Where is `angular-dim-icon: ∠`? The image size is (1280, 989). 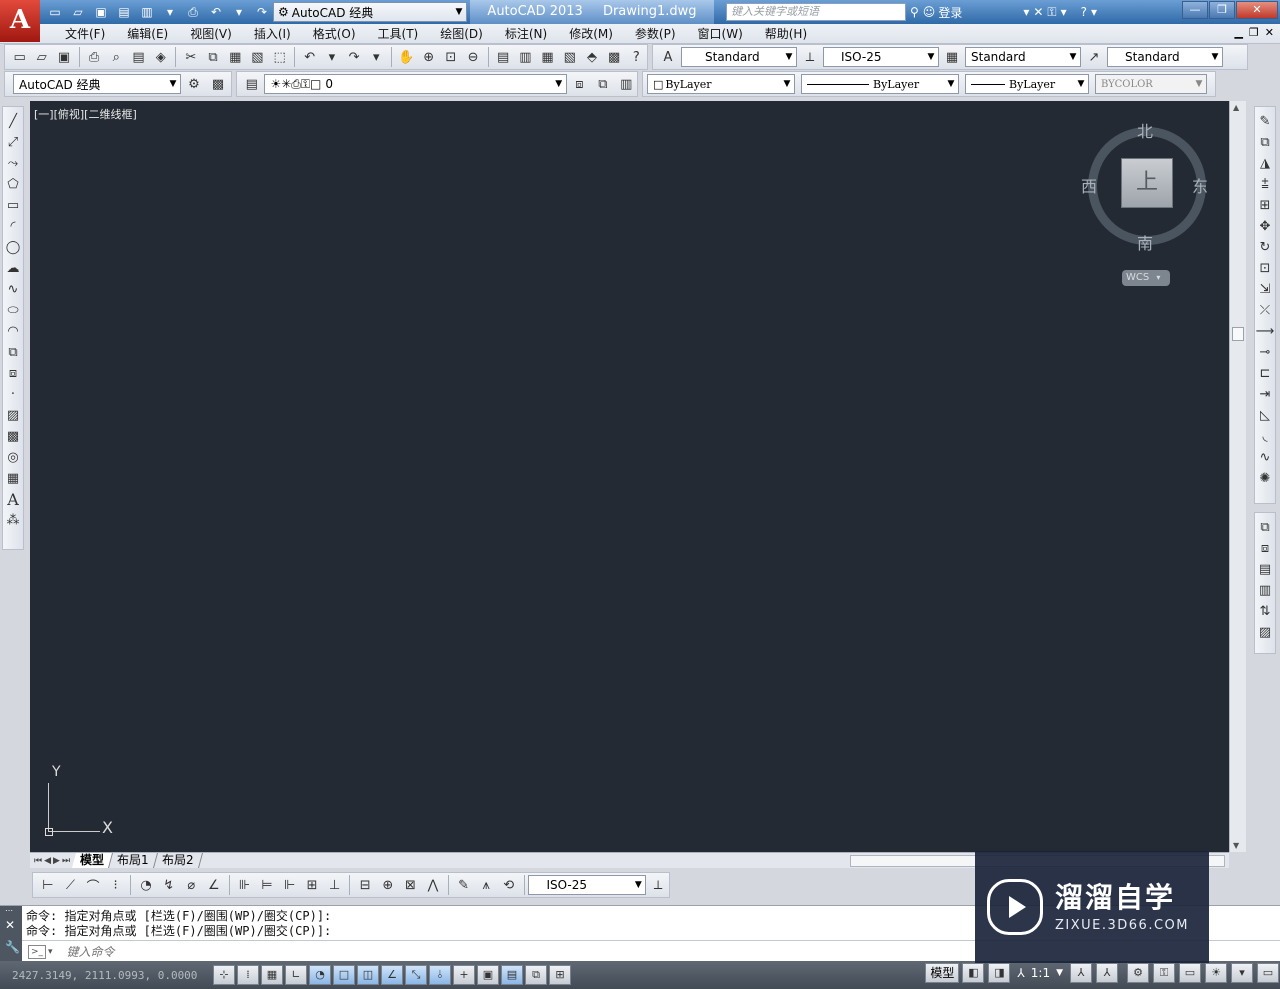 angular-dim-icon: ∠ is located at coordinates (214, 885).